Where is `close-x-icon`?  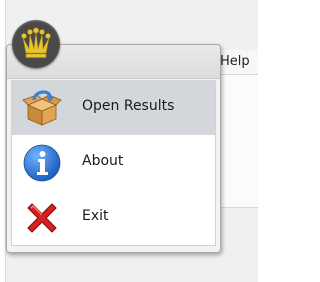 close-x-icon is located at coordinates (42, 218).